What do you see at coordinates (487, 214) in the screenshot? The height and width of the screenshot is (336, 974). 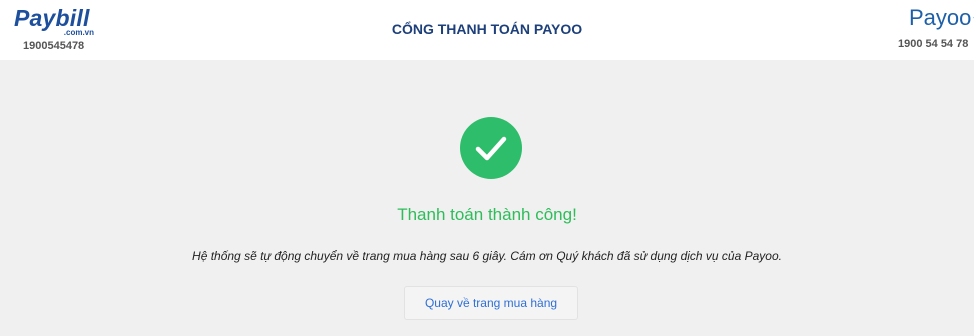 I see `success-title: Thanh toán thành công!` at bounding box center [487, 214].